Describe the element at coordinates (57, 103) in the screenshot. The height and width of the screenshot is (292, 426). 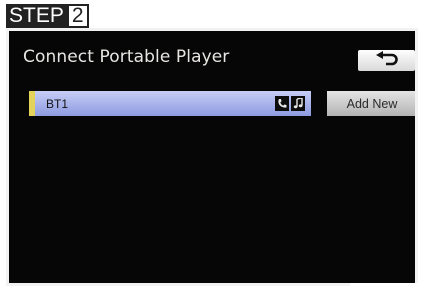
I see `device-name: BT1` at that location.